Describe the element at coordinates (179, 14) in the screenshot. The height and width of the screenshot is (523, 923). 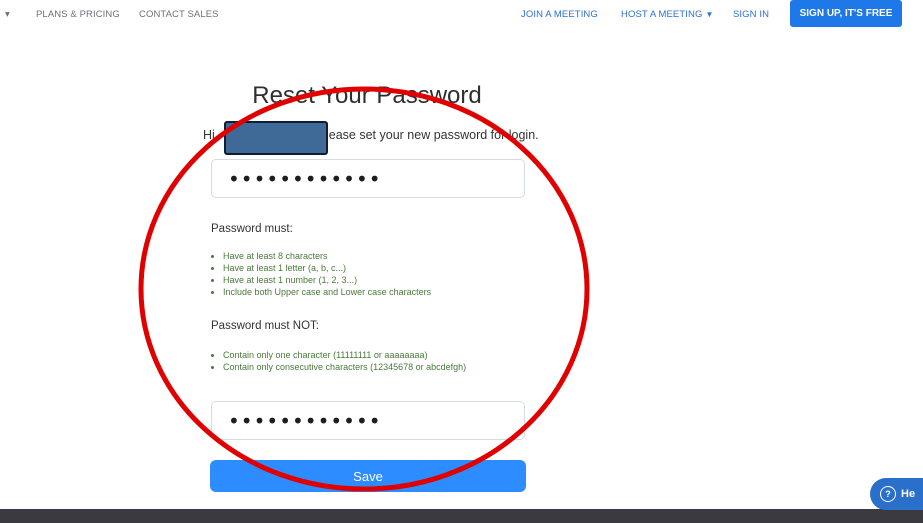
I see `nav-contact-sales: CONTACT SALES` at that location.